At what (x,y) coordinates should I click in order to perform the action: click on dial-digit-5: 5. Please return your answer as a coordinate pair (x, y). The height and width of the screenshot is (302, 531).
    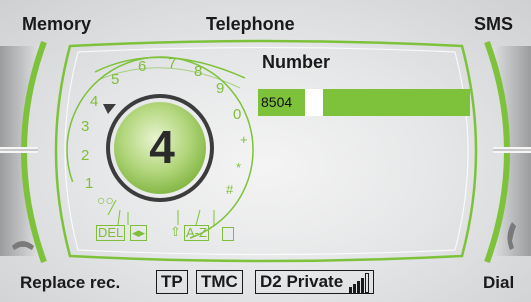
    Looking at the image, I should click on (115, 79).